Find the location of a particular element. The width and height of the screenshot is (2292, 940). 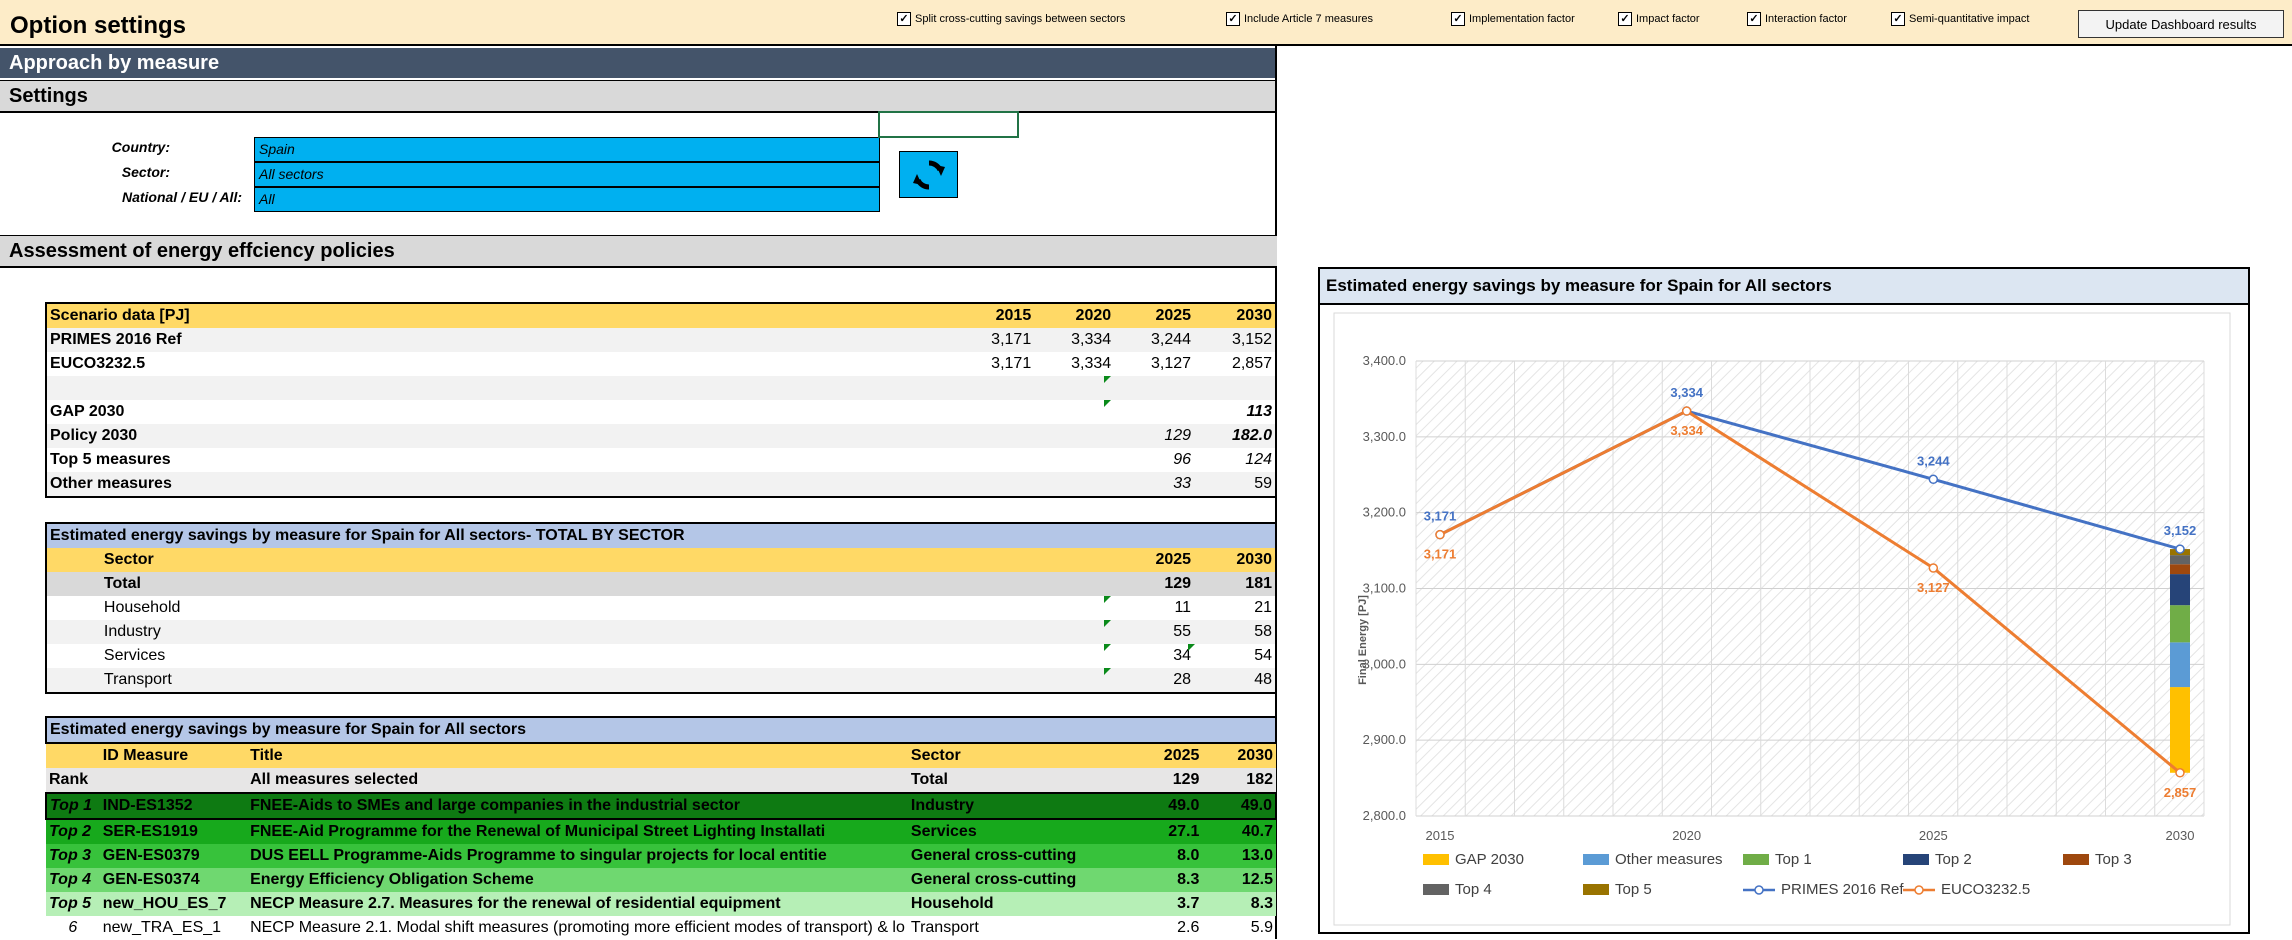

y-tick-label: 2,800.0 is located at coordinates (1384, 815).